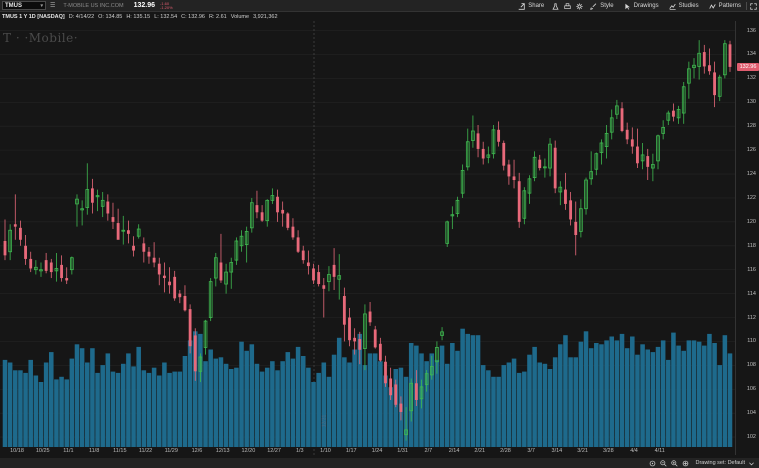 The height and width of the screenshot is (468, 759). I want to click on zoom-in-icon, so click(675, 463).